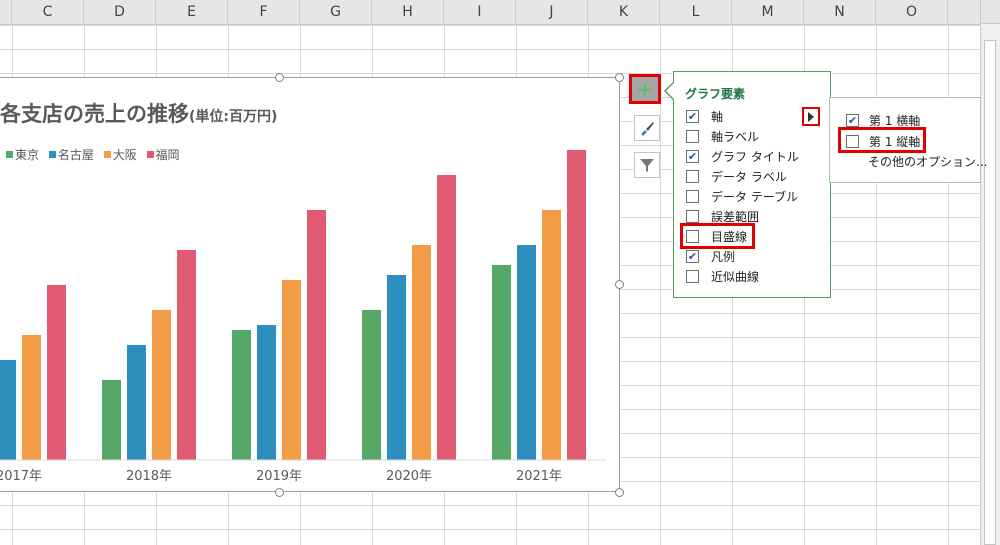 The height and width of the screenshot is (545, 1000). I want to click on option-primary-horizontal-label: 第 1 横軸, so click(895, 121).